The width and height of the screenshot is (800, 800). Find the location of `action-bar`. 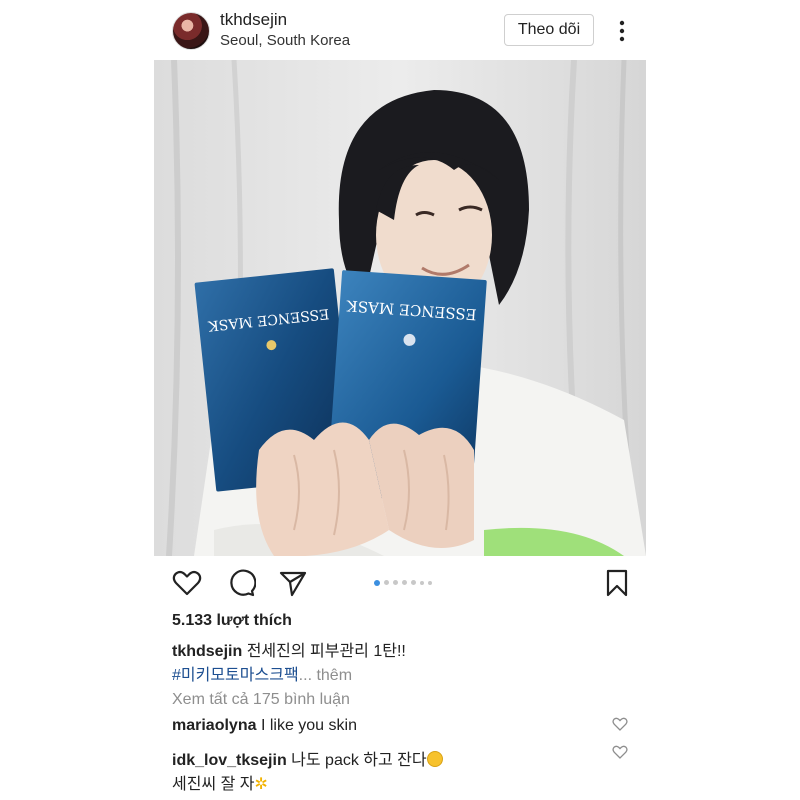

action-bar is located at coordinates (400, 583).